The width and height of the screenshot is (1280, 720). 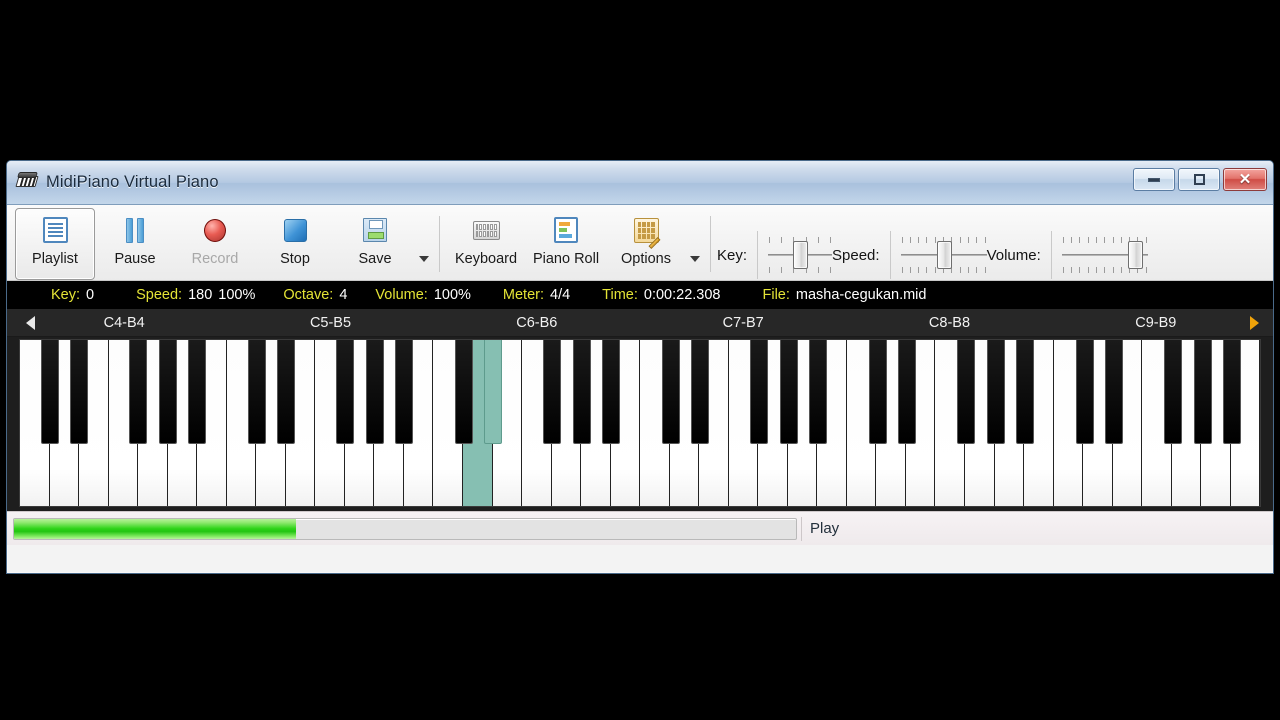 What do you see at coordinates (315, 295) in the screenshot?
I see `status-octave: Octave: 4` at bounding box center [315, 295].